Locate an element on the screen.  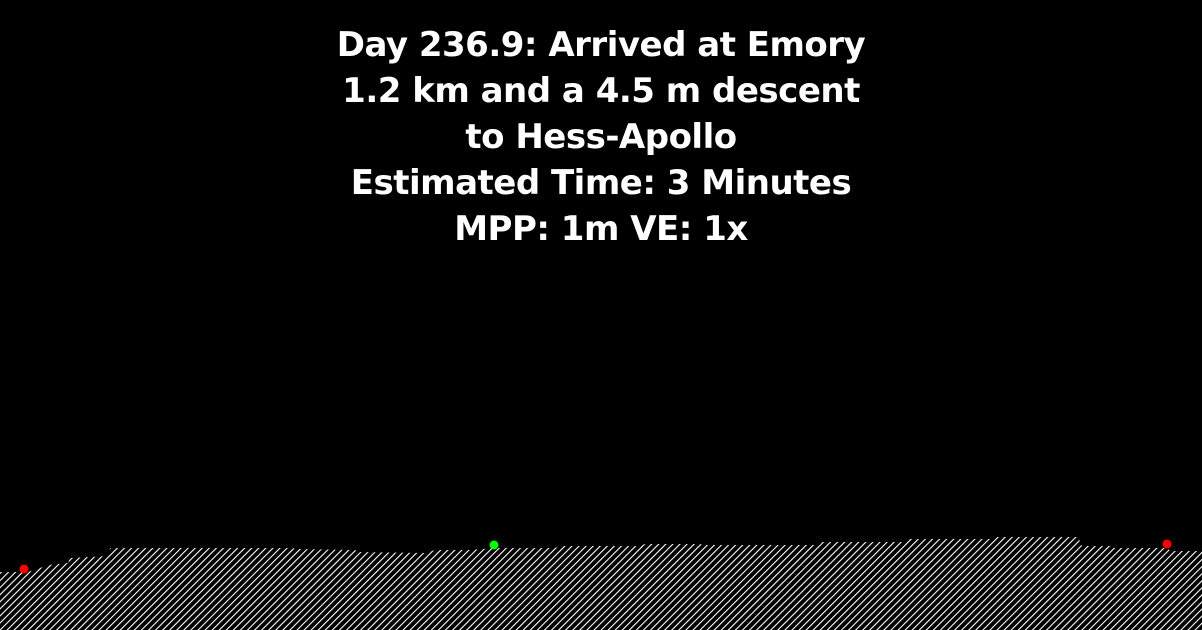
start-point-marker is located at coordinates (24, 569).